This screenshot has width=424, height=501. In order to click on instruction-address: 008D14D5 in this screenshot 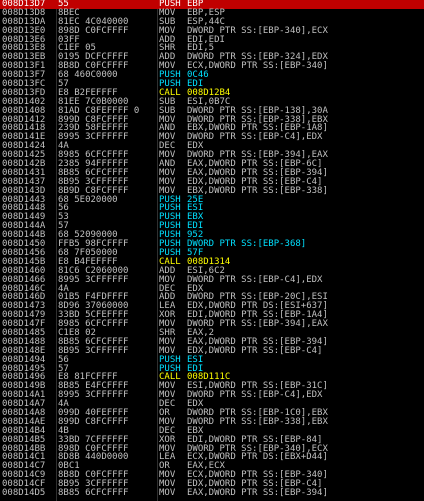, I will do `click(24, 492)`.